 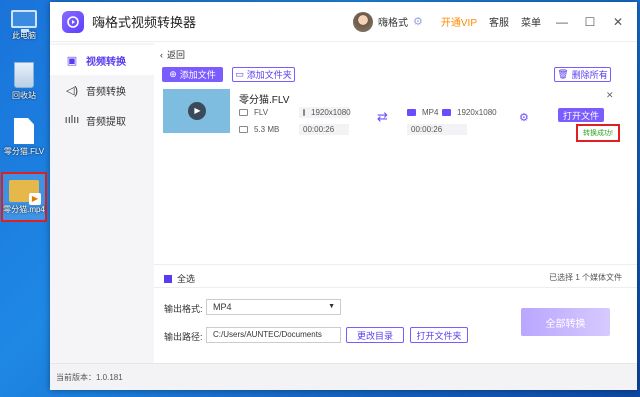 What do you see at coordinates (183, 337) in the screenshot?
I see `output-path-label: 输出路径:` at bounding box center [183, 337].